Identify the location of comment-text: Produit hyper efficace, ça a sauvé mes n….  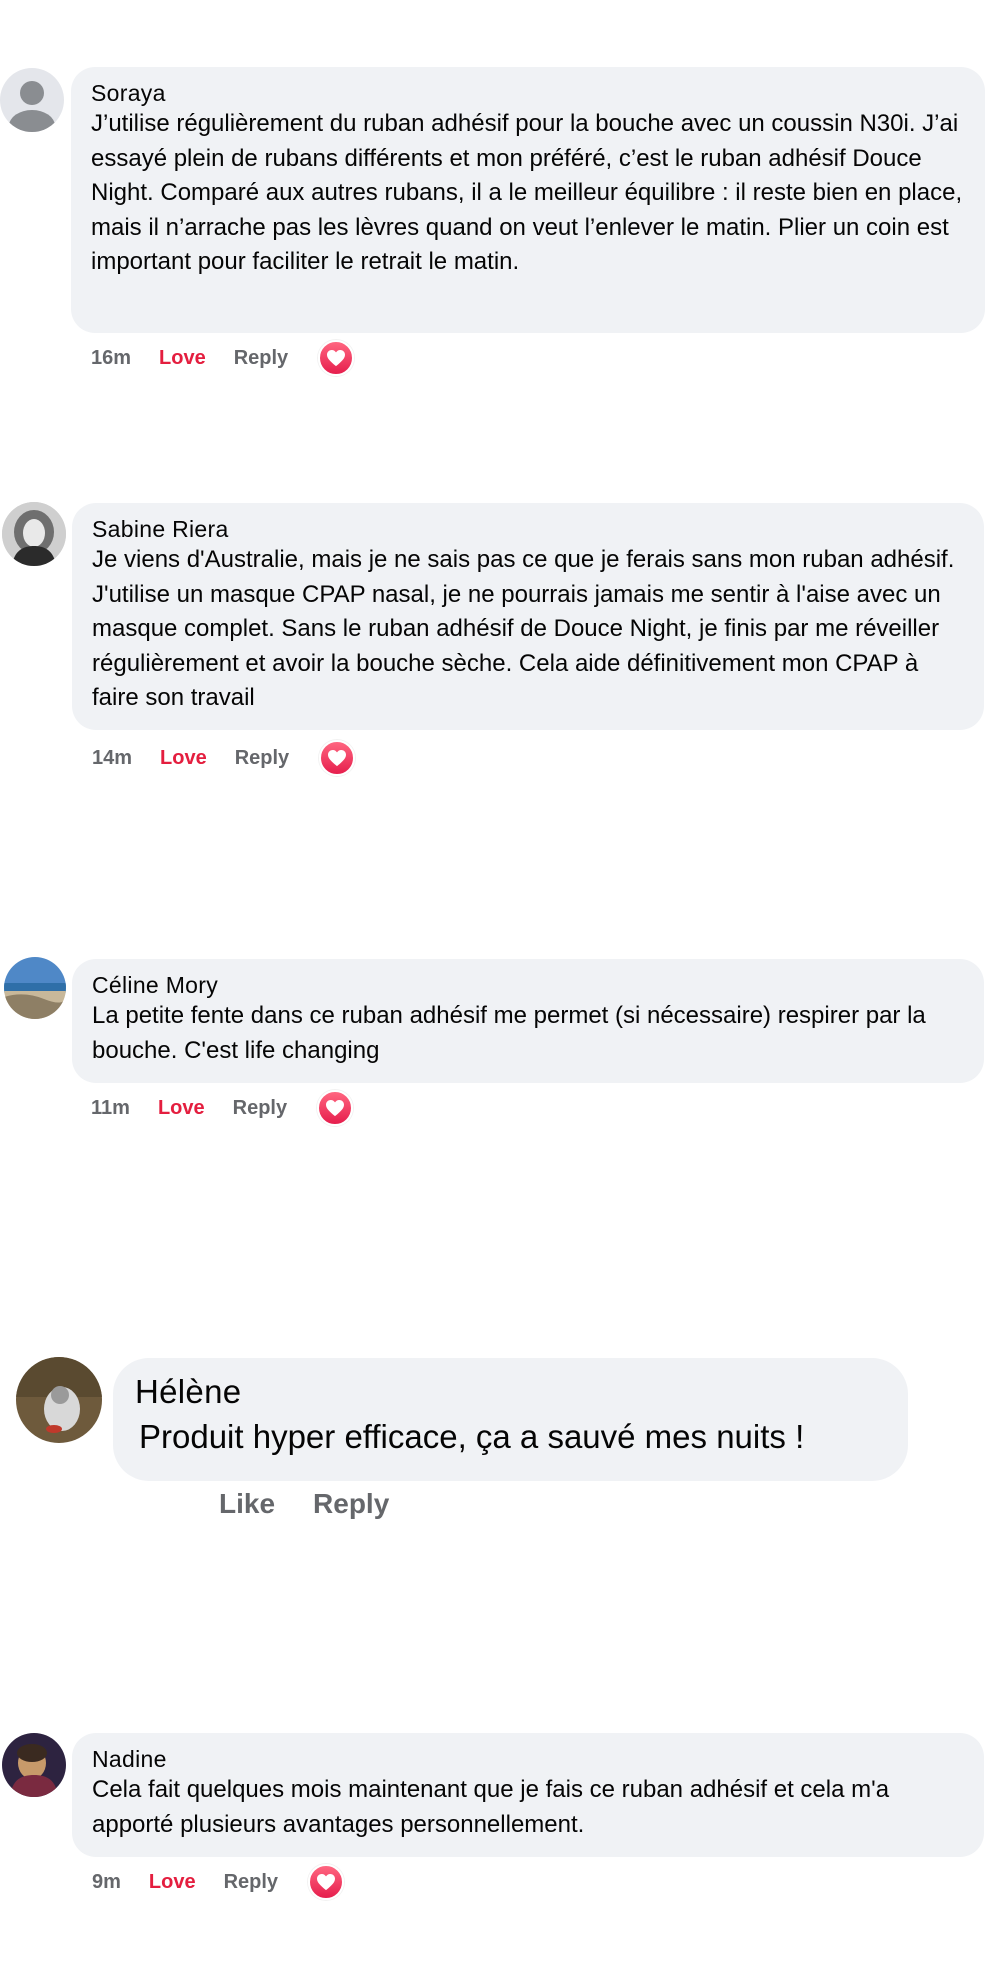
(472, 1436).